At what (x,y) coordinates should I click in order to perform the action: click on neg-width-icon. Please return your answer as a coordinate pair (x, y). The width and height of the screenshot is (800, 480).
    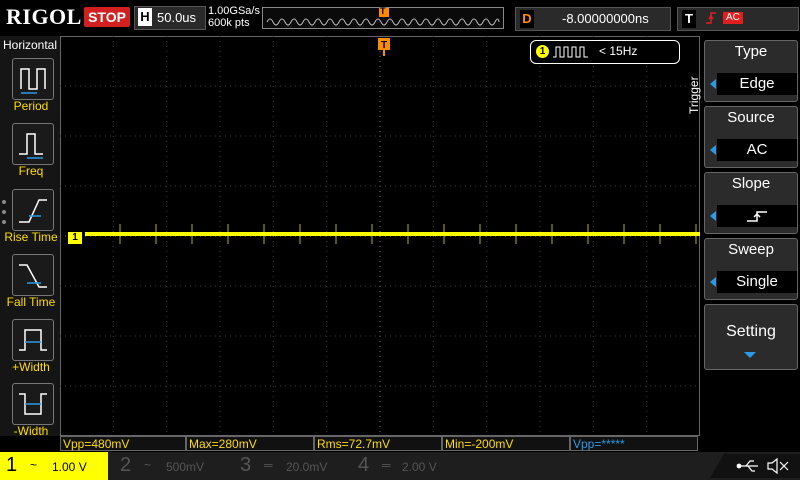
    Looking at the image, I should click on (33, 404).